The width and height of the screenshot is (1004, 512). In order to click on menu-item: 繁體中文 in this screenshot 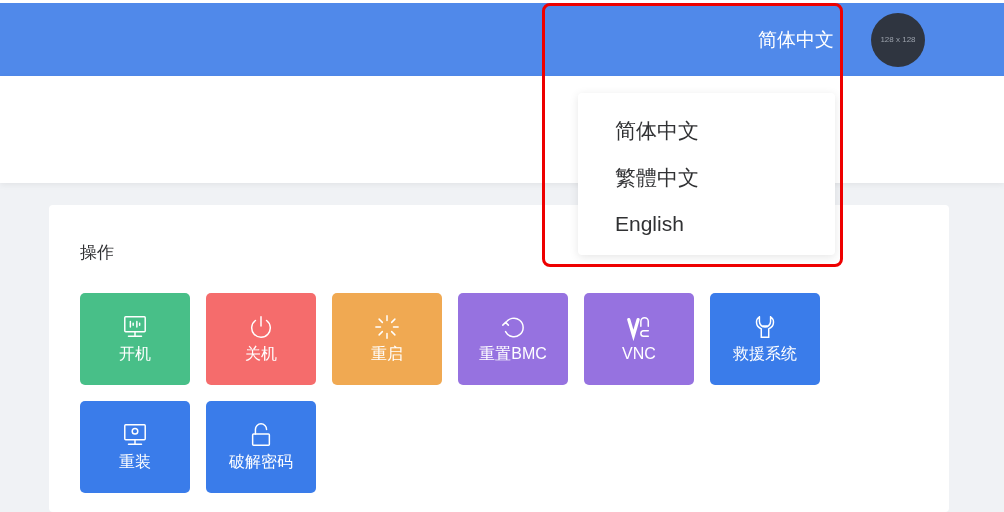, I will do `click(706, 178)`.